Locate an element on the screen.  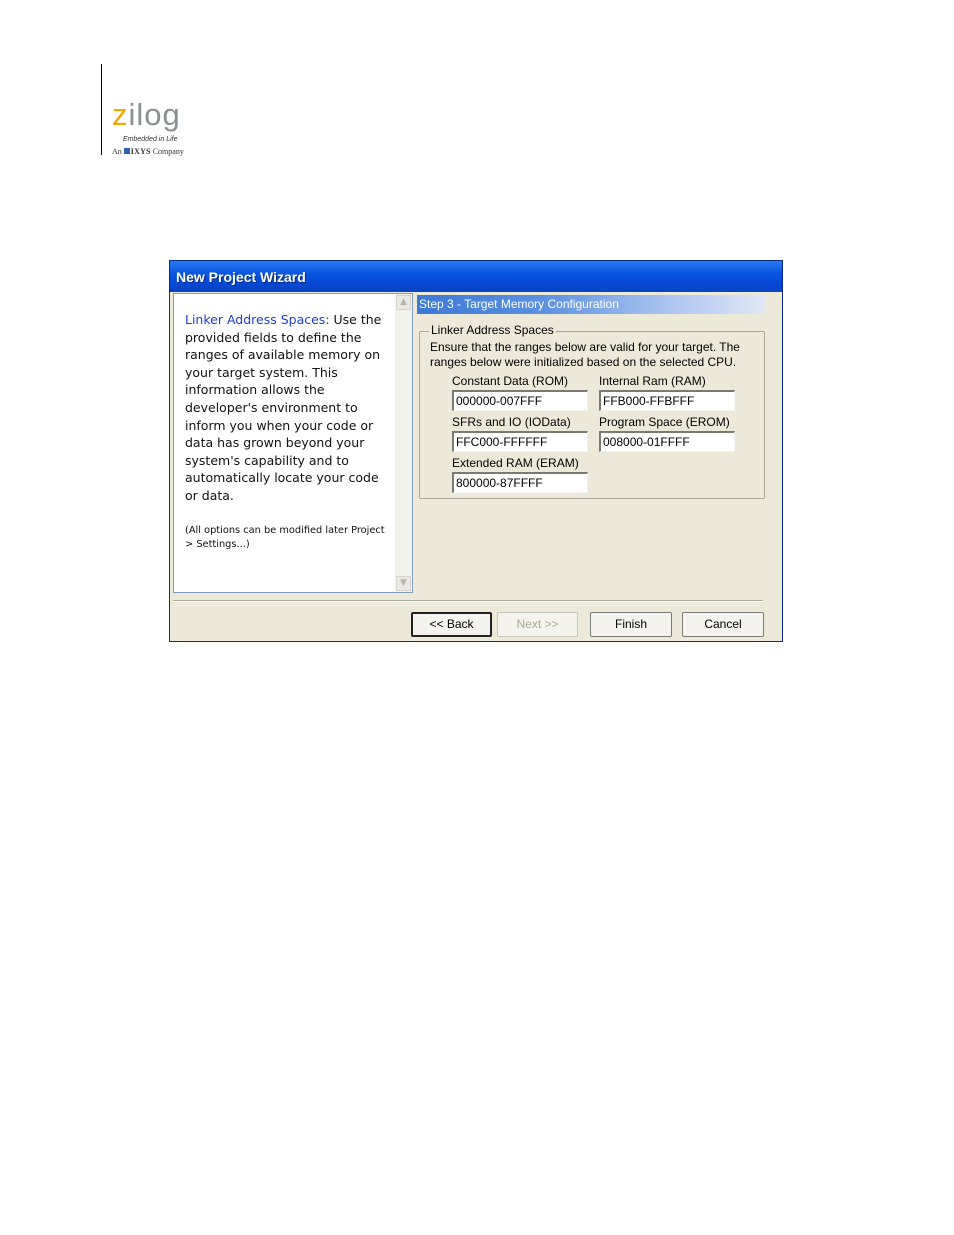
constant-data-field: 000000-007FFF is located at coordinates (520, 400).